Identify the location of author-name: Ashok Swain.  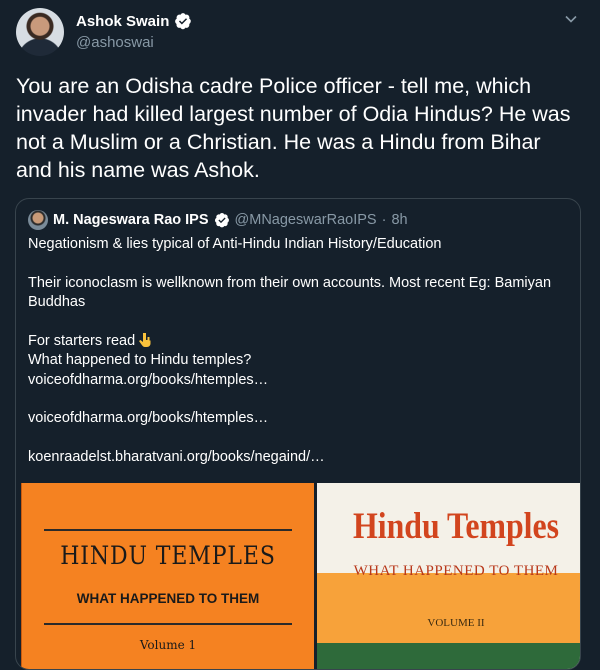
(122, 21).